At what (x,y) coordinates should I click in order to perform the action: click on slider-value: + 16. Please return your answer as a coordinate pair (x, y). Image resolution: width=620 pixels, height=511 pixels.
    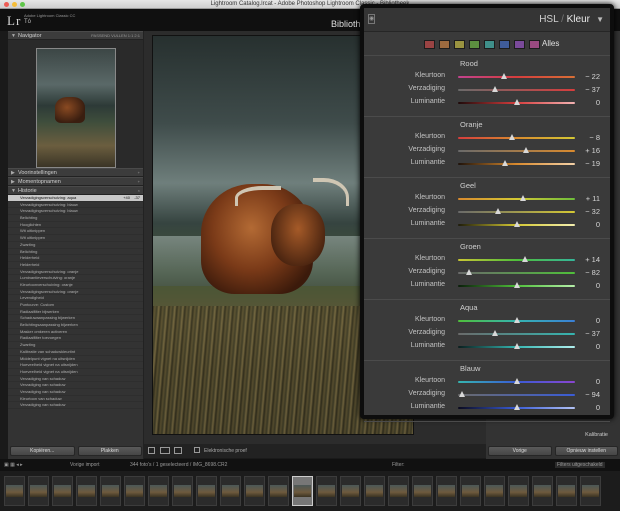
    Looking at the image, I should click on (592, 150).